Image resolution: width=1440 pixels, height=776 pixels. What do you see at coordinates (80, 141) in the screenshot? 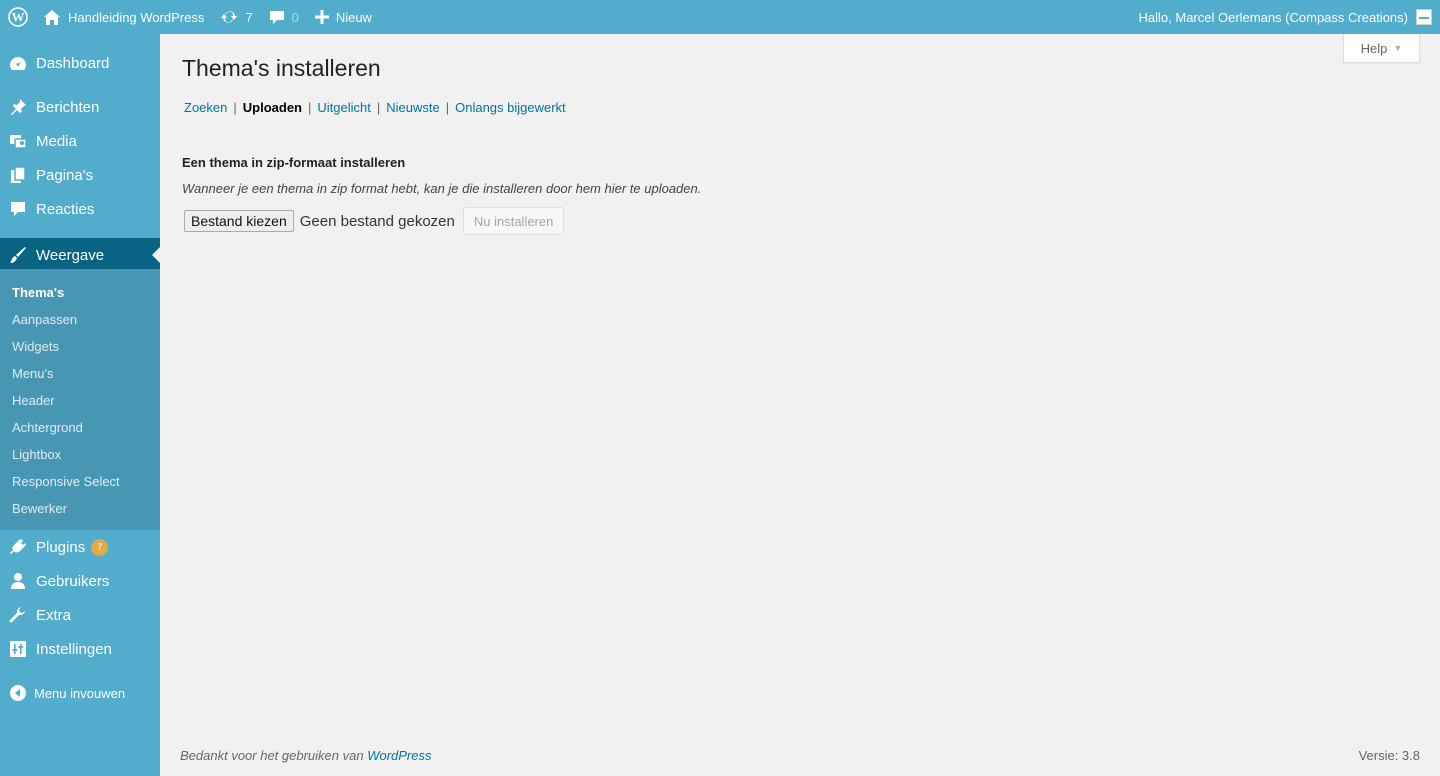
I see `menu-item-media: Media` at bounding box center [80, 141].